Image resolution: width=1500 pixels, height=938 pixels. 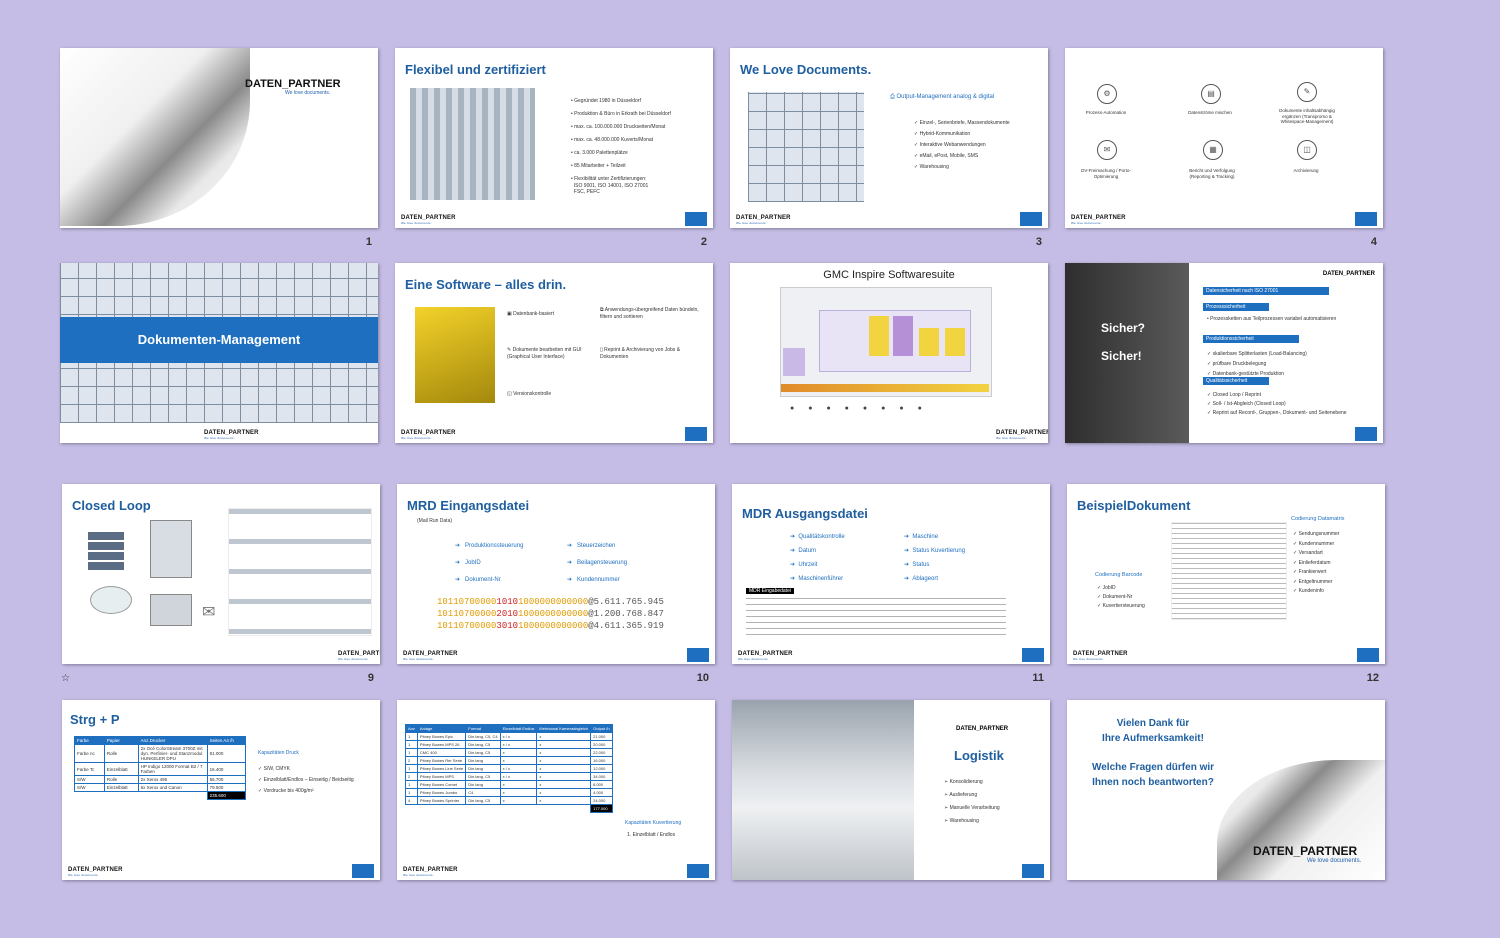 What do you see at coordinates (876, 618) in the screenshot?
I see `mdr-data-rows` at bounding box center [876, 618].